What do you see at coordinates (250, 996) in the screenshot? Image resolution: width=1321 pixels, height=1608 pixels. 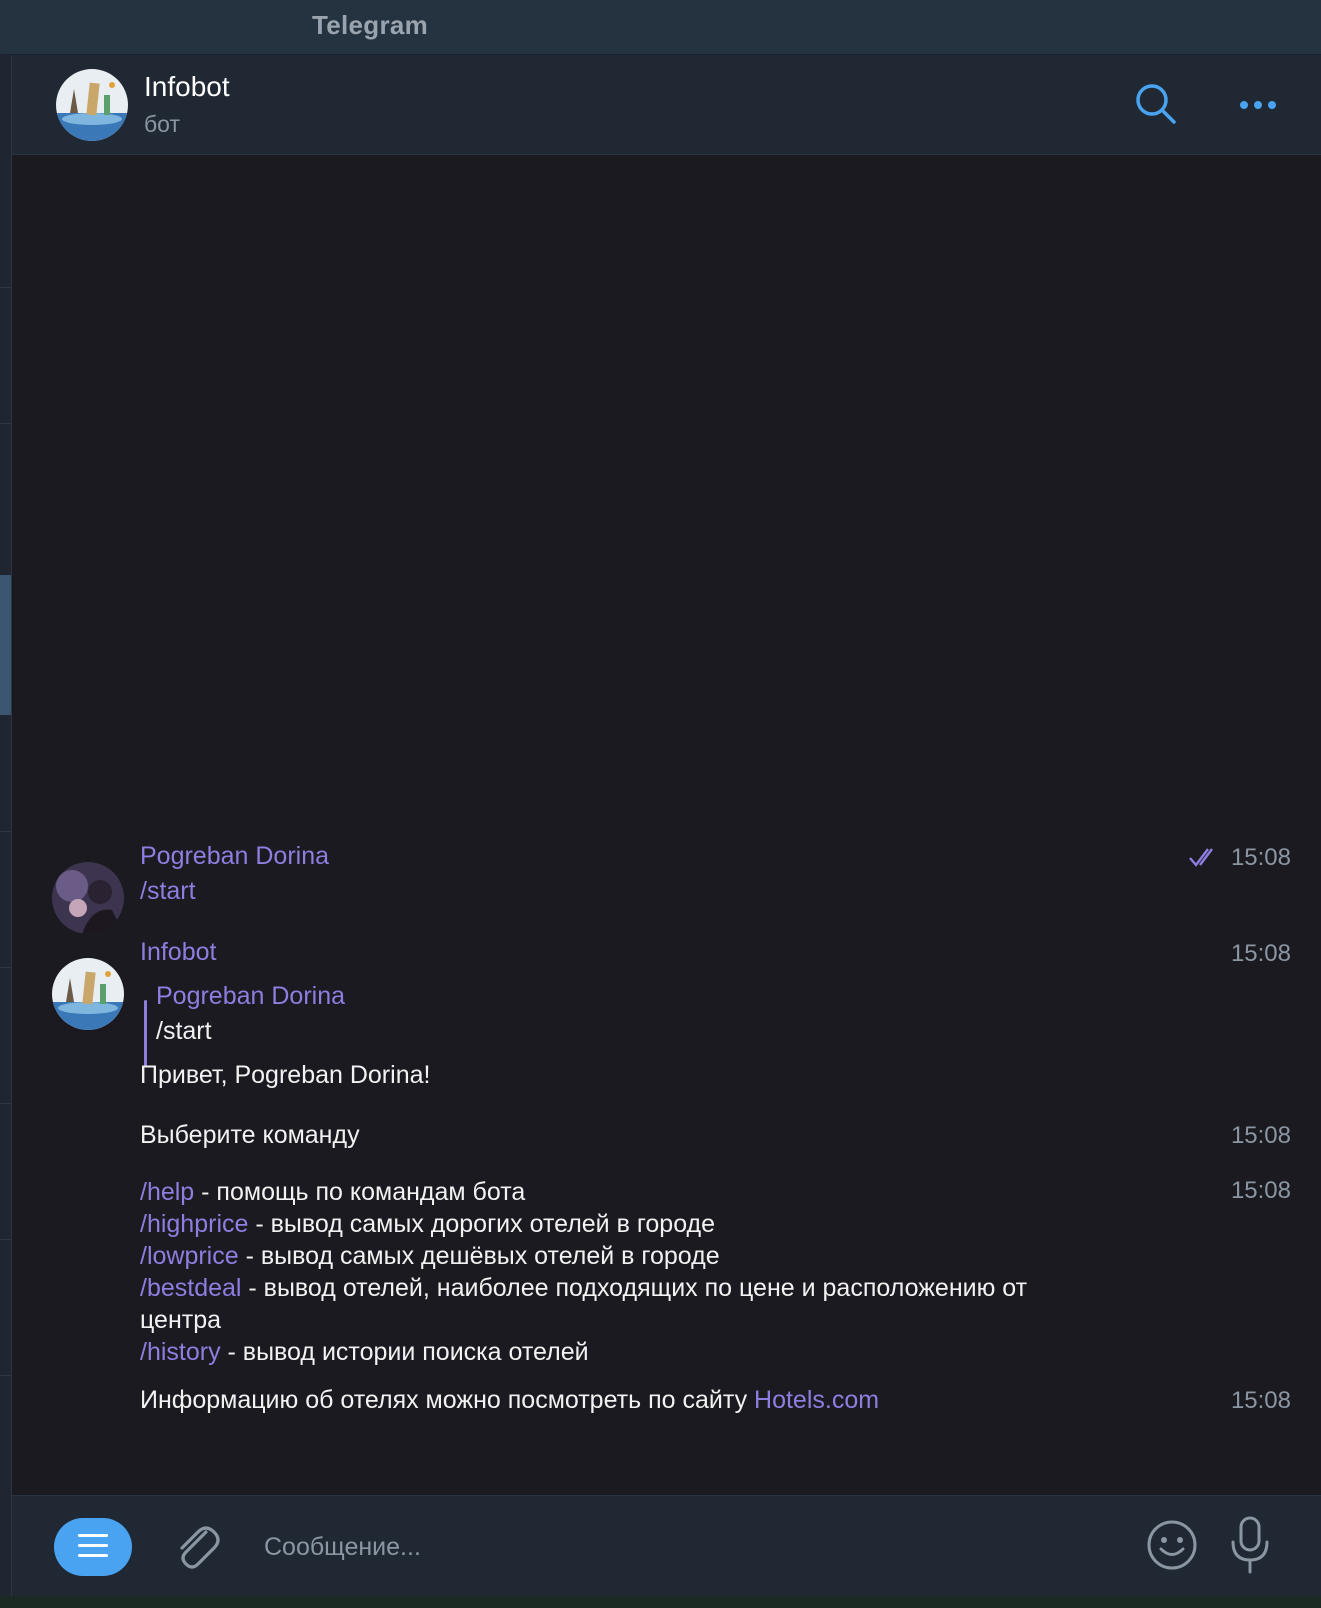 I see `reply-sender: Pogreban Dorina` at bounding box center [250, 996].